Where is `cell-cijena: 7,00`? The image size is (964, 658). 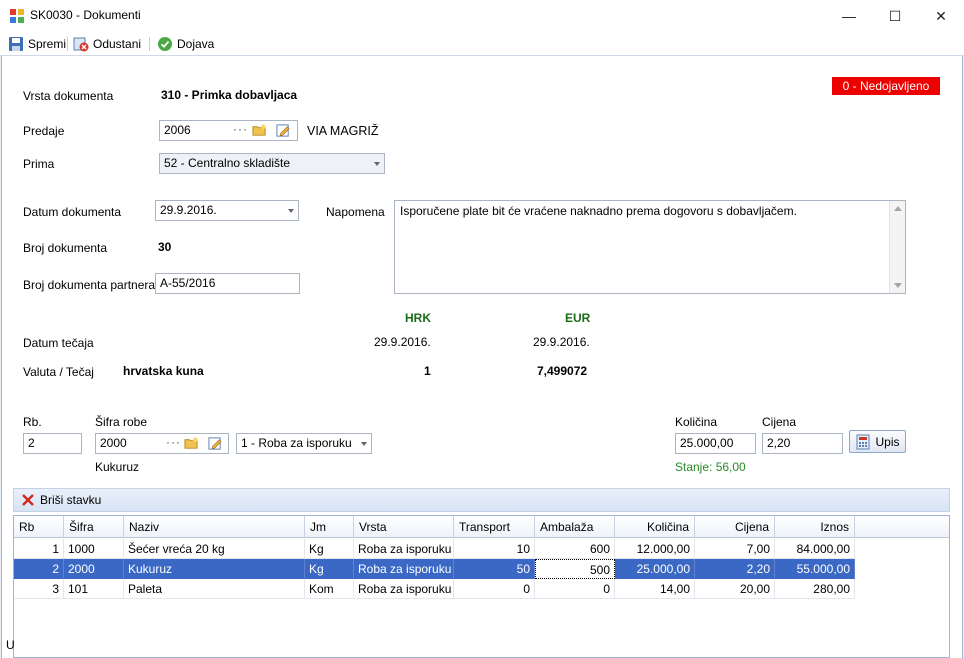 cell-cijena: 7,00 is located at coordinates (735, 549).